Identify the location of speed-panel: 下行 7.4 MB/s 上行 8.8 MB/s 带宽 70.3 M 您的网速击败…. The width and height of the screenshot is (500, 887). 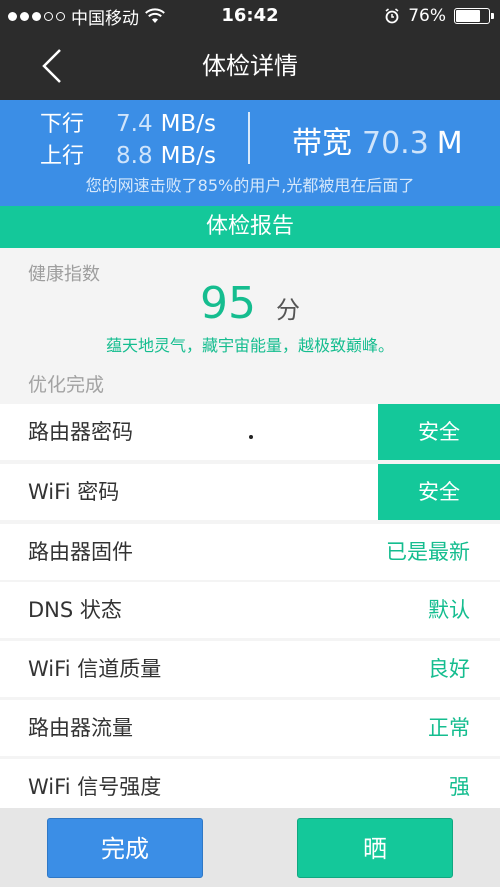
(250, 153).